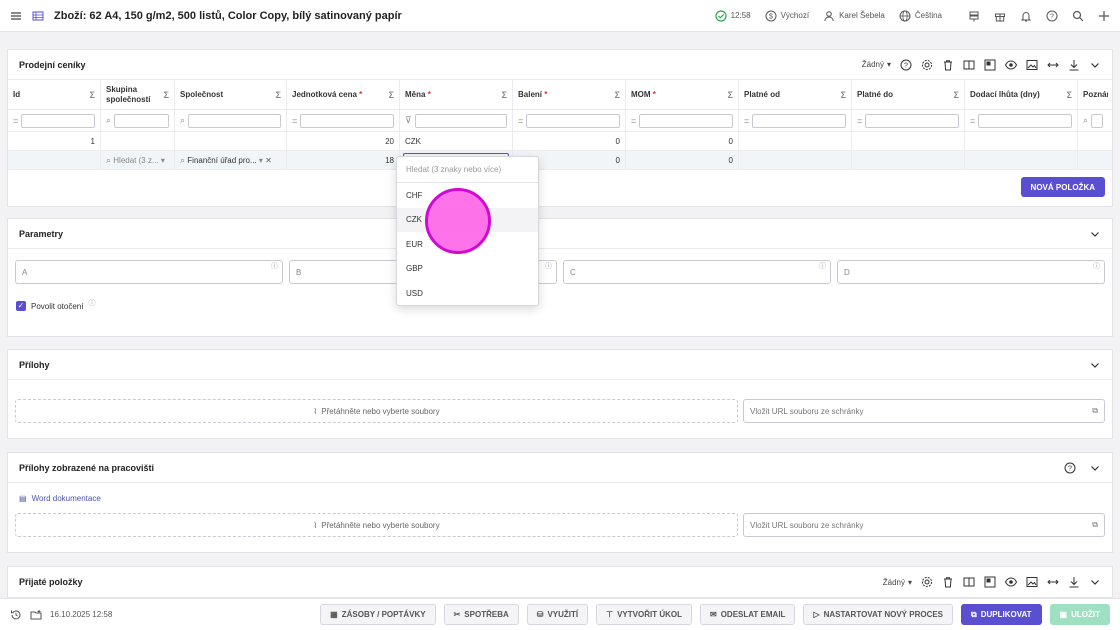  Describe the element at coordinates (1021, 141) in the screenshot. I see `cell-delivery-days` at that location.